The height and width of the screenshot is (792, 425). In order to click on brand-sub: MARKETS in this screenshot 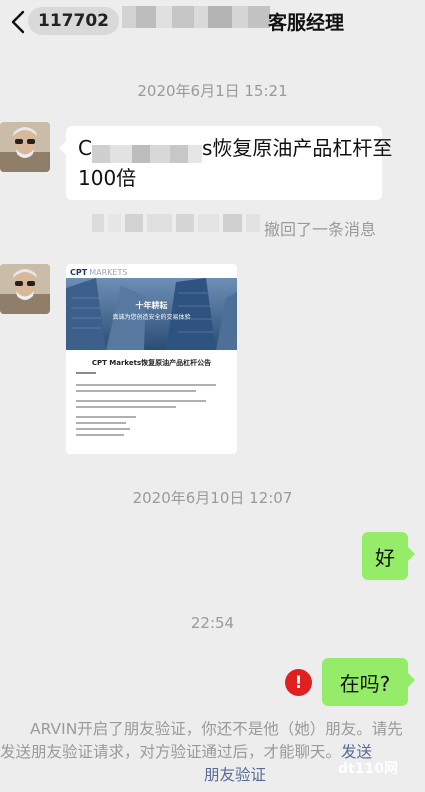, I will do `click(108, 272)`.